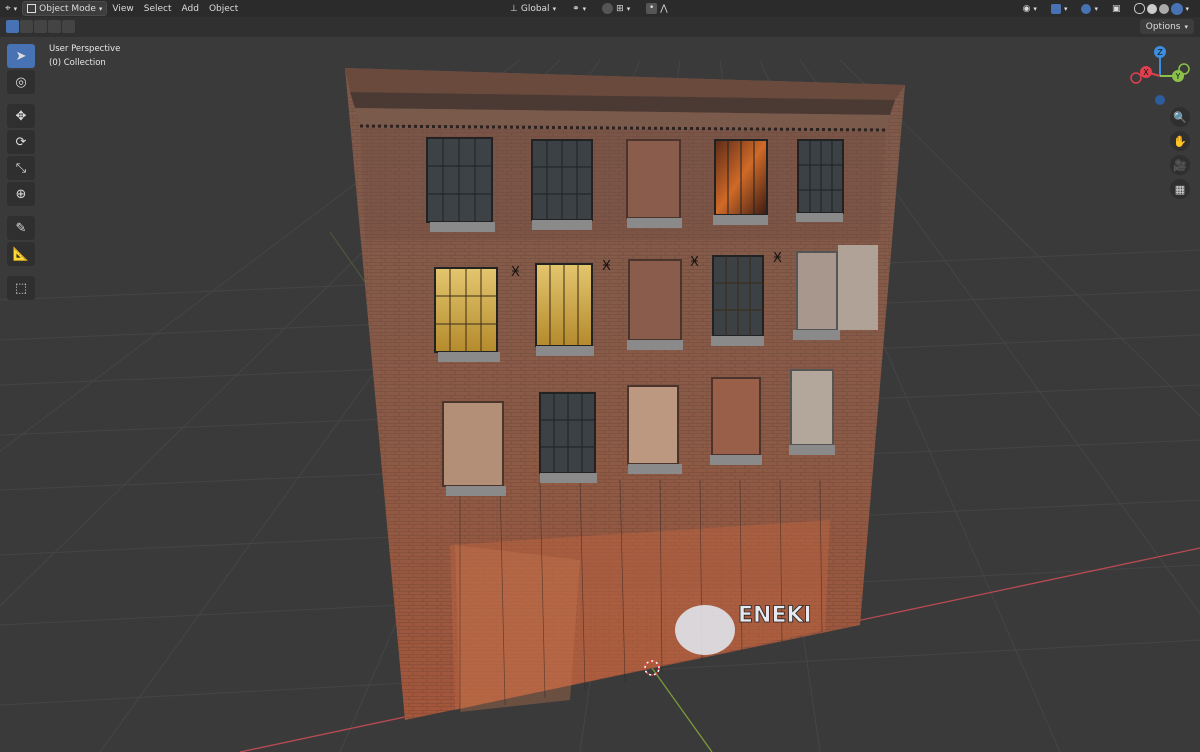 Image resolution: width=1200 pixels, height=752 pixels. I want to click on menu-view: View, so click(122, 8).